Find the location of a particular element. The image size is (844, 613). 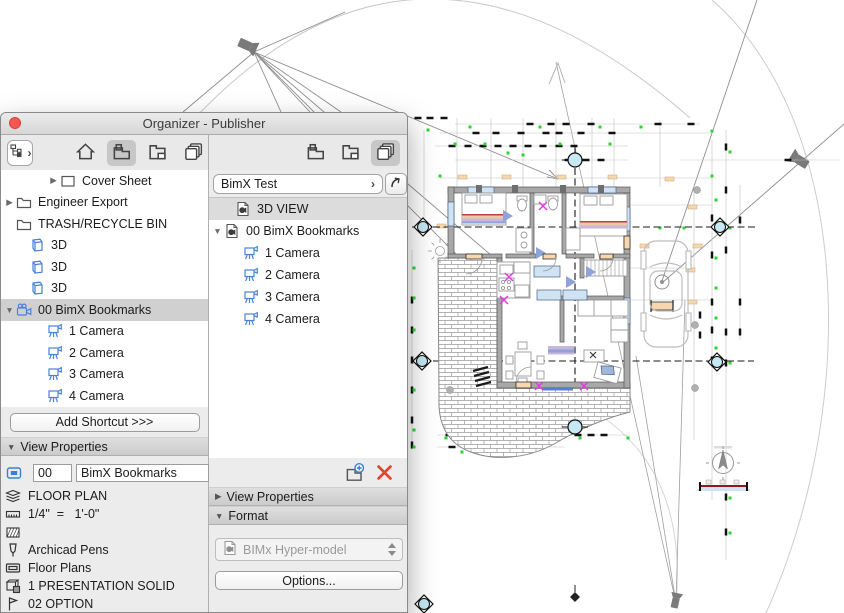

view-property-text: Floor Plans is located at coordinates (60, 568).